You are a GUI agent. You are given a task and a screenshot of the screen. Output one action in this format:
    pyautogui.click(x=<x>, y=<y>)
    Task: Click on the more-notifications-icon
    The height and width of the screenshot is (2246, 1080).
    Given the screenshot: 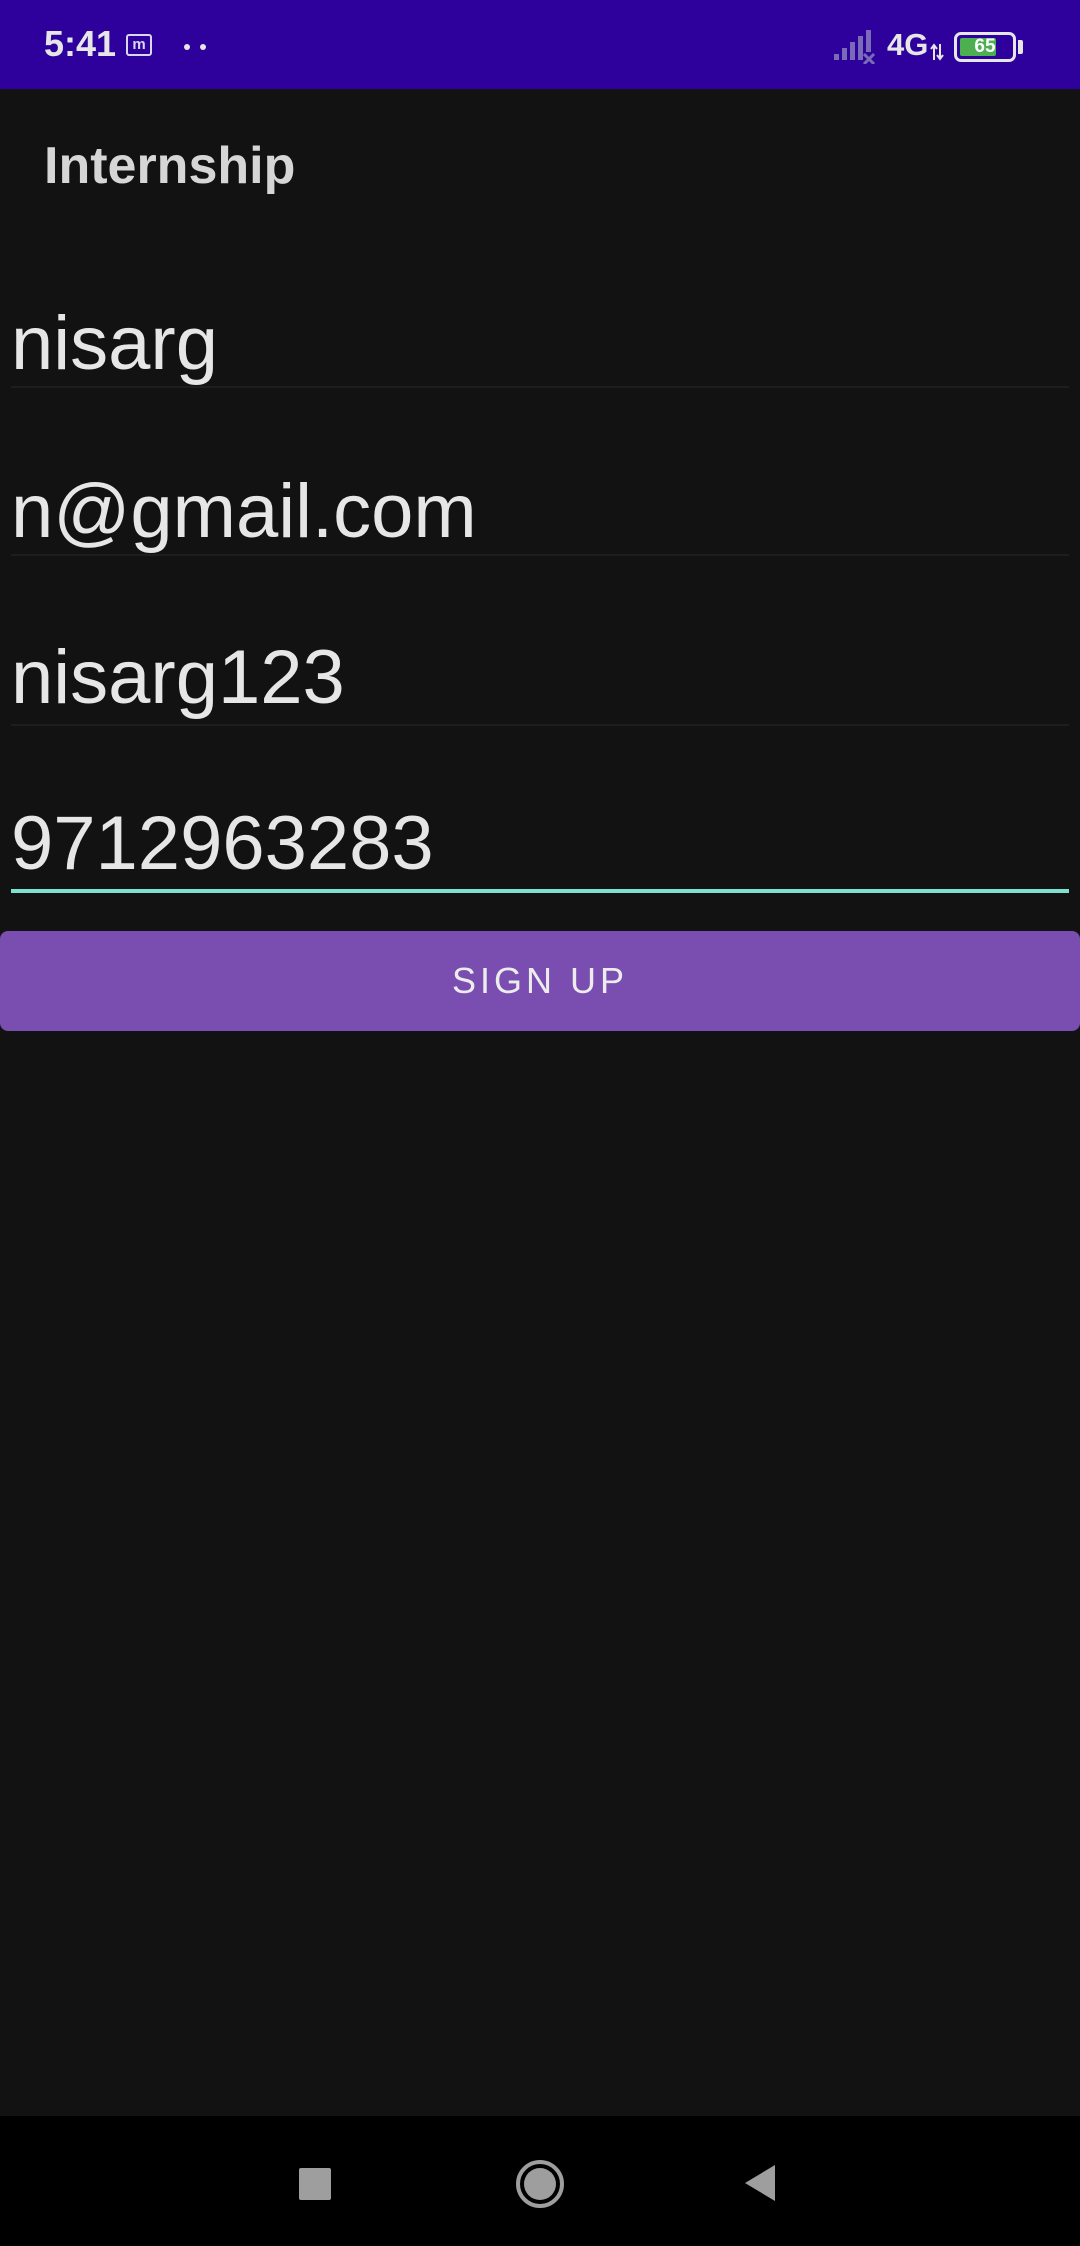 What is the action you would take?
    pyautogui.click(x=197, y=47)
    